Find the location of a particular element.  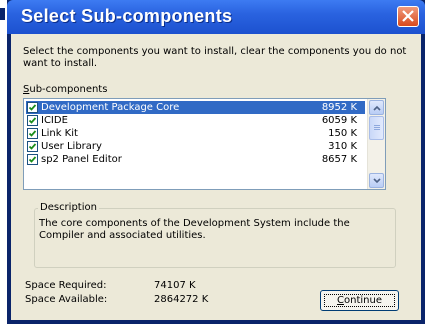

space-required-label: Space Required: is located at coordinates (66, 285).